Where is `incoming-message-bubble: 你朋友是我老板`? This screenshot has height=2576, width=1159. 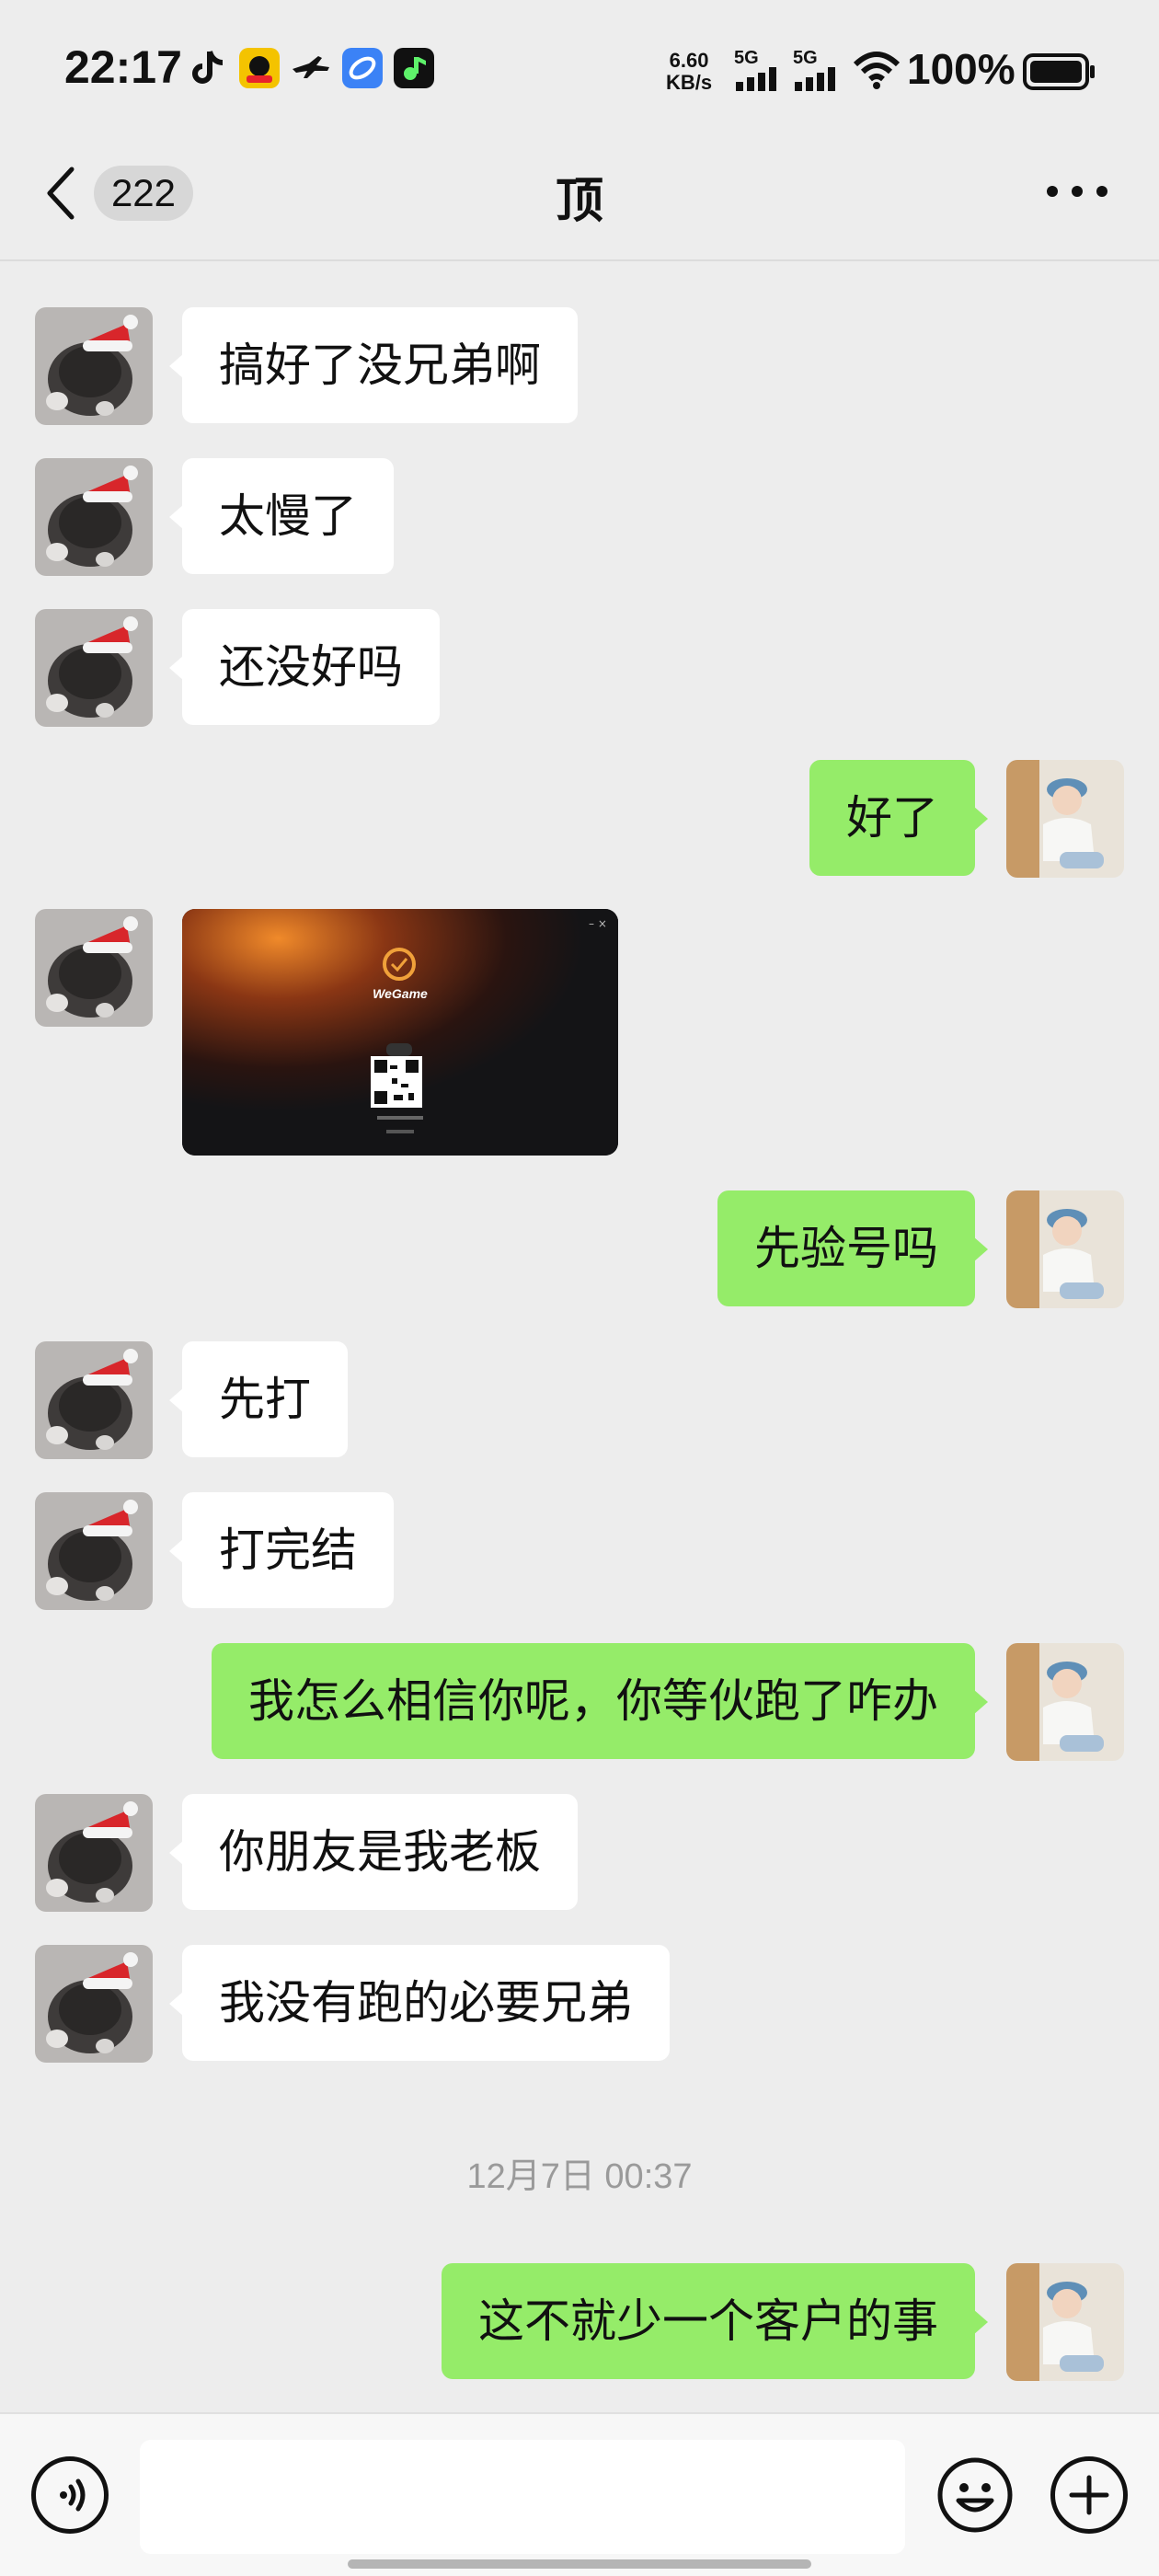 incoming-message-bubble: 你朋友是我老板 is located at coordinates (373, 1852).